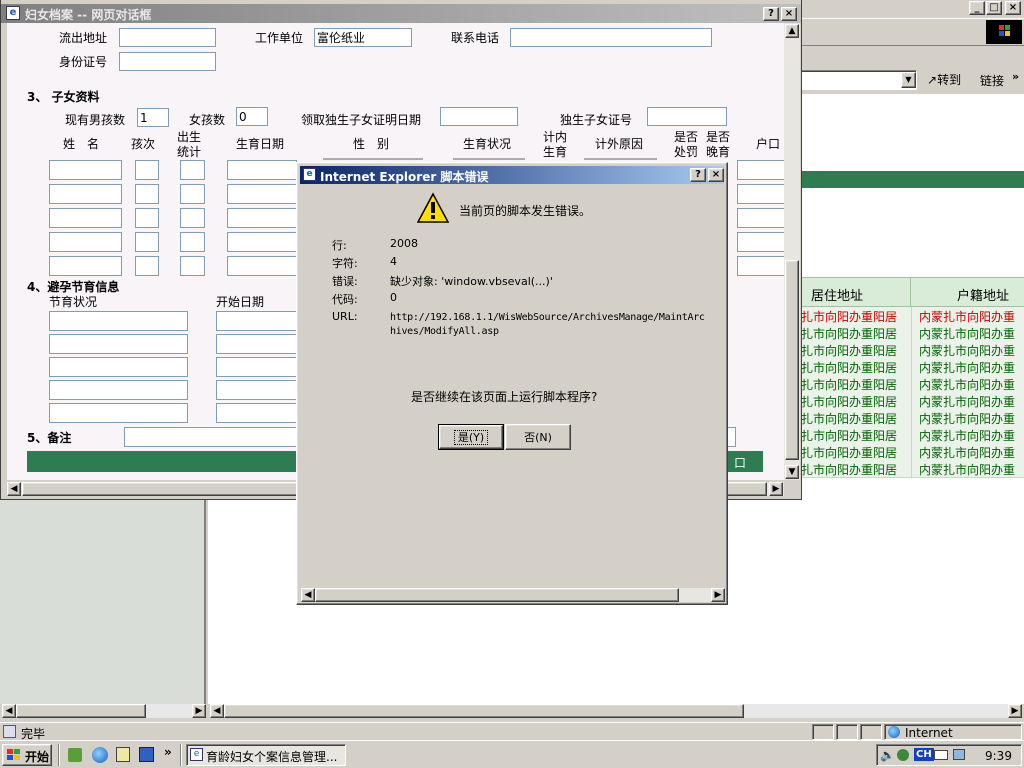 This screenshot has height=768, width=1024. Describe the element at coordinates (123, 754) in the screenshot. I see `outlook-icon` at that location.